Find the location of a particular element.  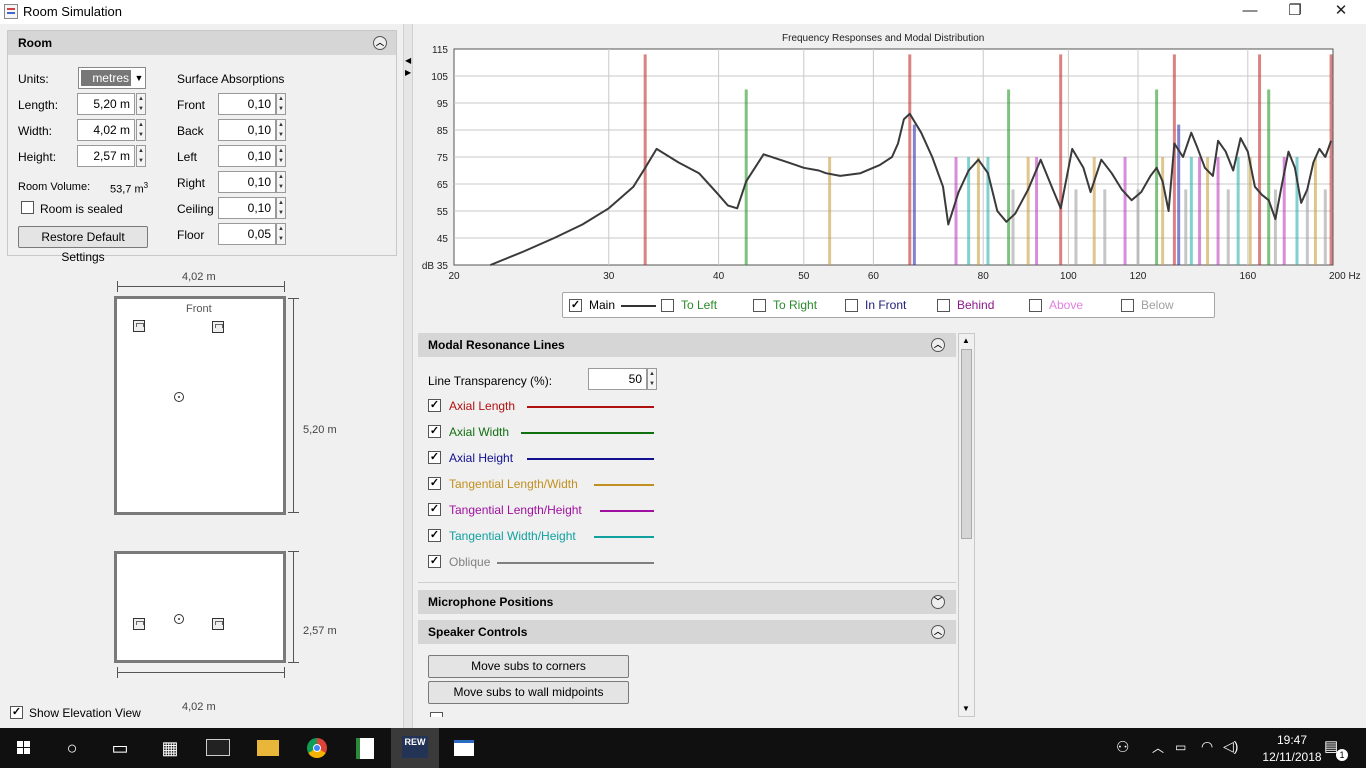

splitter: ◀ ▶ is located at coordinates (408, 376).